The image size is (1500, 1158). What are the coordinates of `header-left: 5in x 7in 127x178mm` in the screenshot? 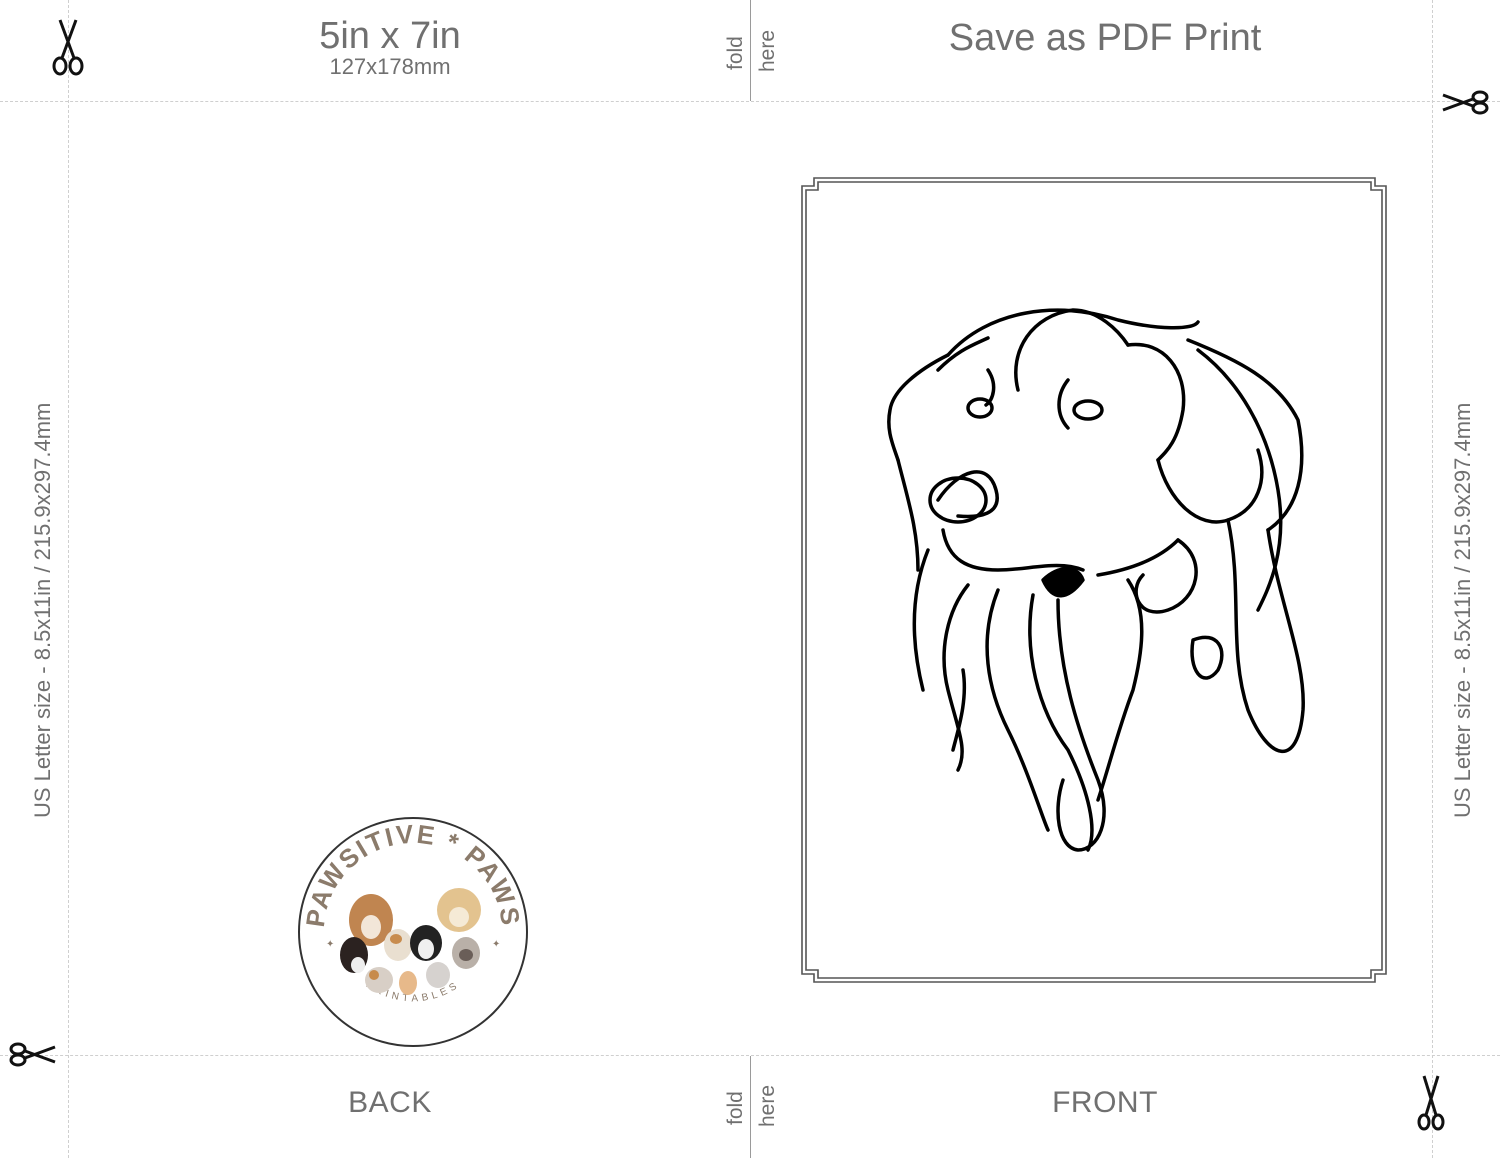 It's located at (390, 47).